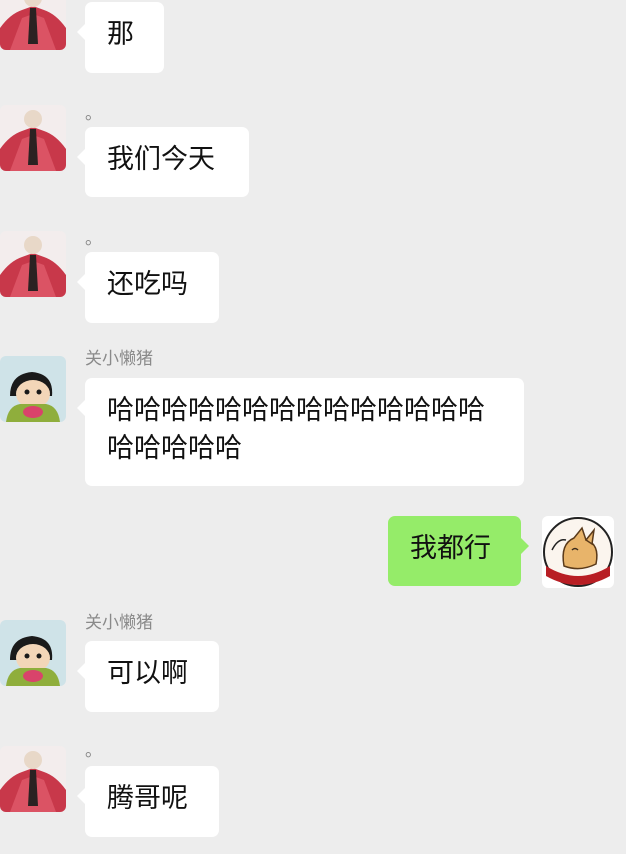 This screenshot has height=854, width=626. Describe the element at coordinates (450, 548) in the screenshot. I see `message-text: 我都行` at that location.